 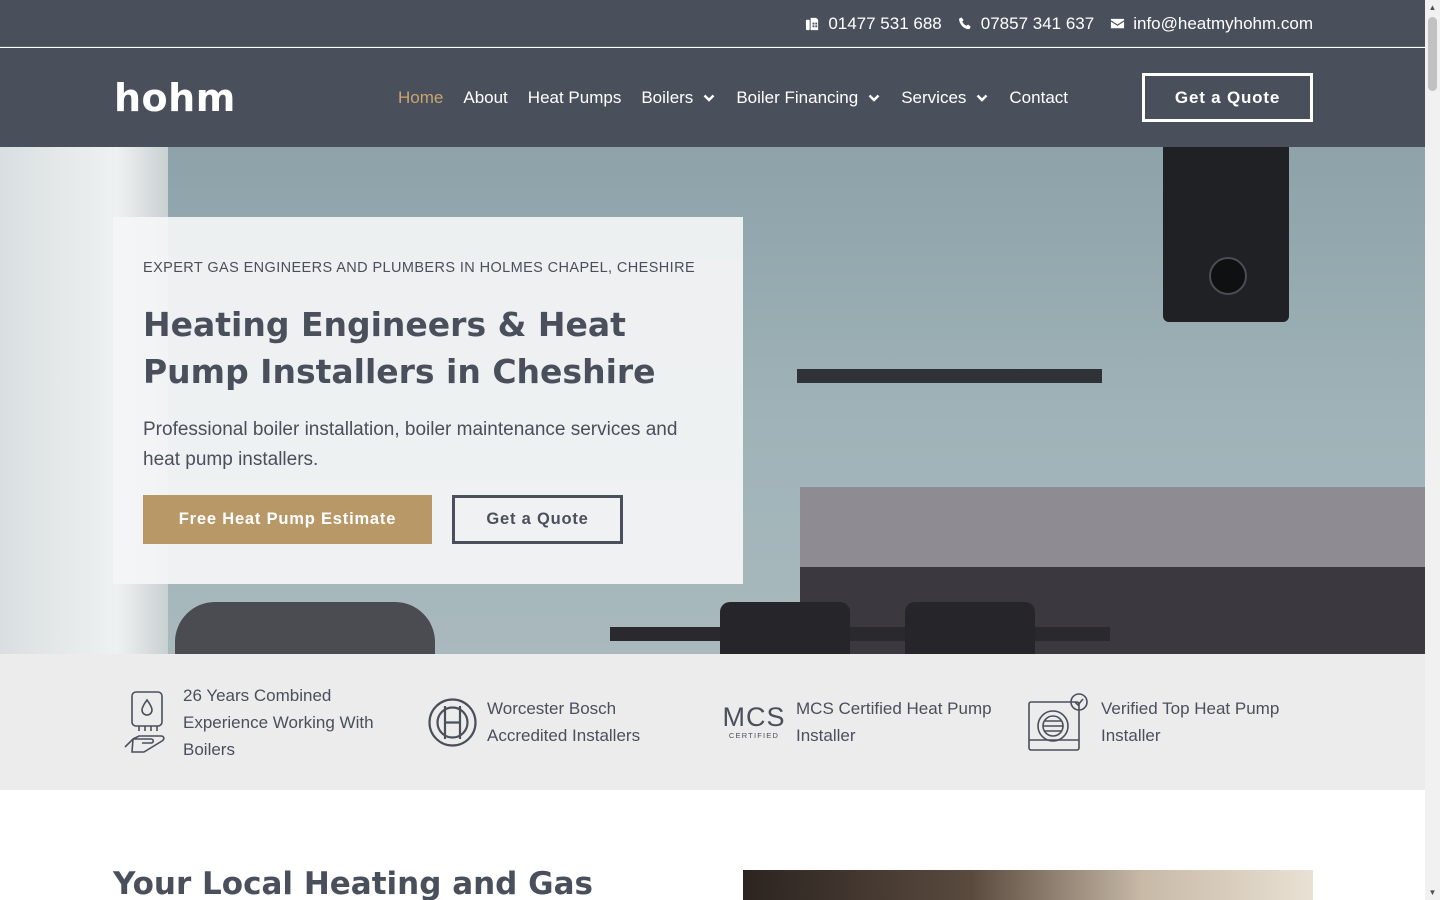 I want to click on section-image, so click(x=1028, y=885).